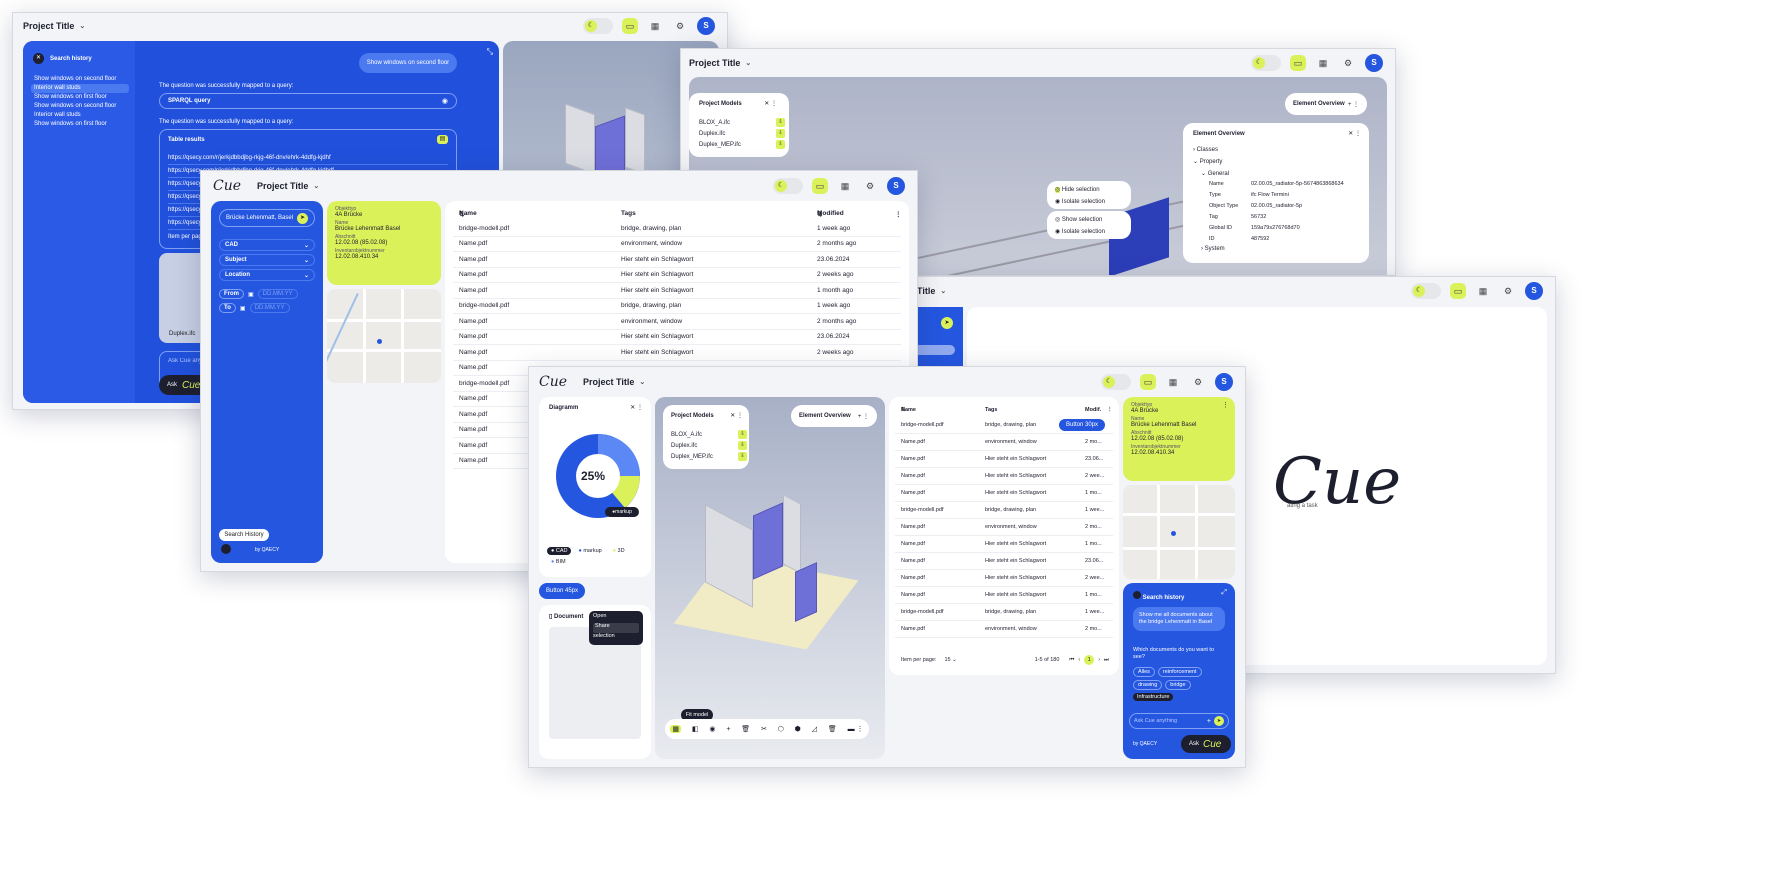  I want to click on search-history-button: Search History, so click(244, 535).